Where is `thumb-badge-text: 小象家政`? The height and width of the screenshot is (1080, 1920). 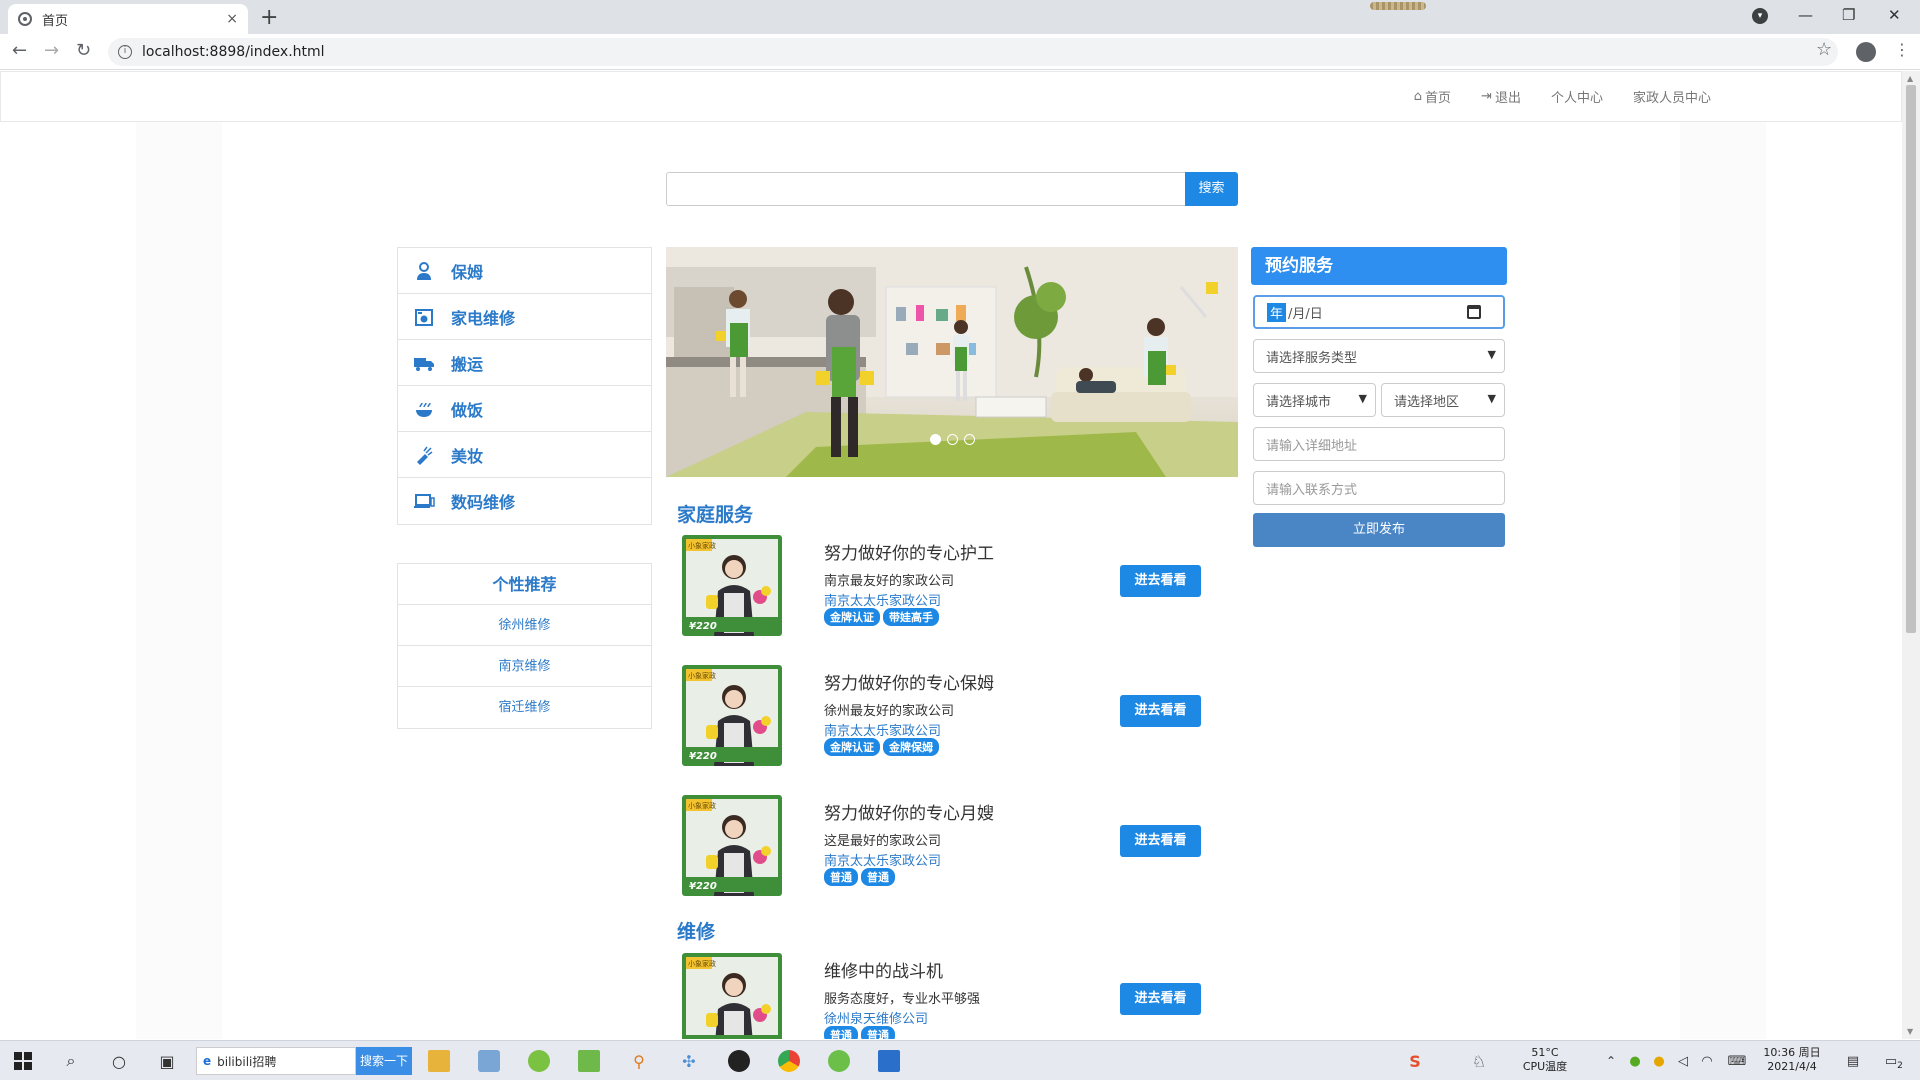 thumb-badge-text: 小象家政 is located at coordinates (702, 805).